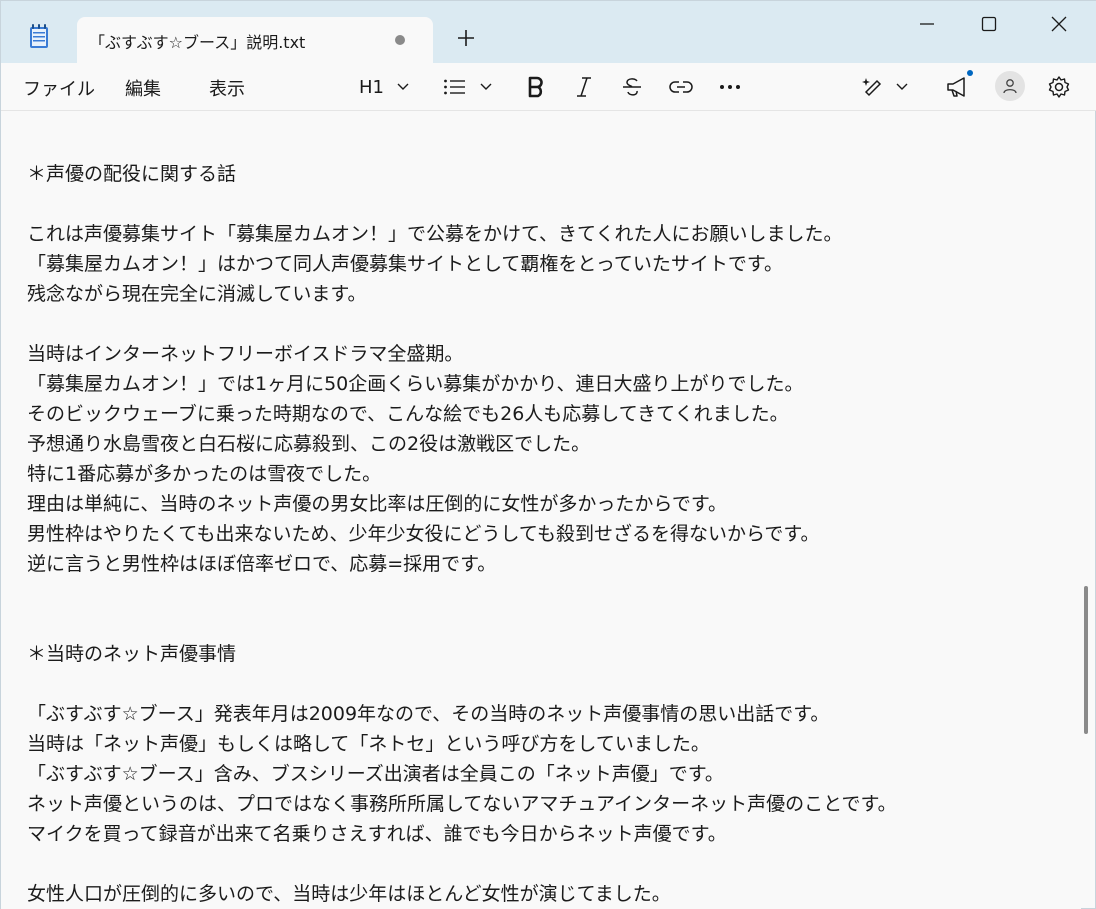 The width and height of the screenshot is (1096, 909). I want to click on new-tab-button, so click(466, 38).